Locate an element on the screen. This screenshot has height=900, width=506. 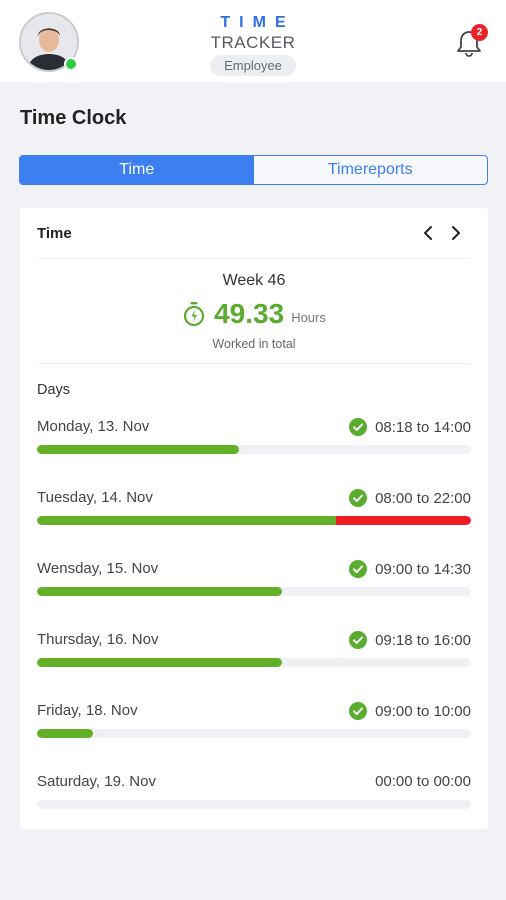
tab-timereports: Timereports is located at coordinates (371, 170).